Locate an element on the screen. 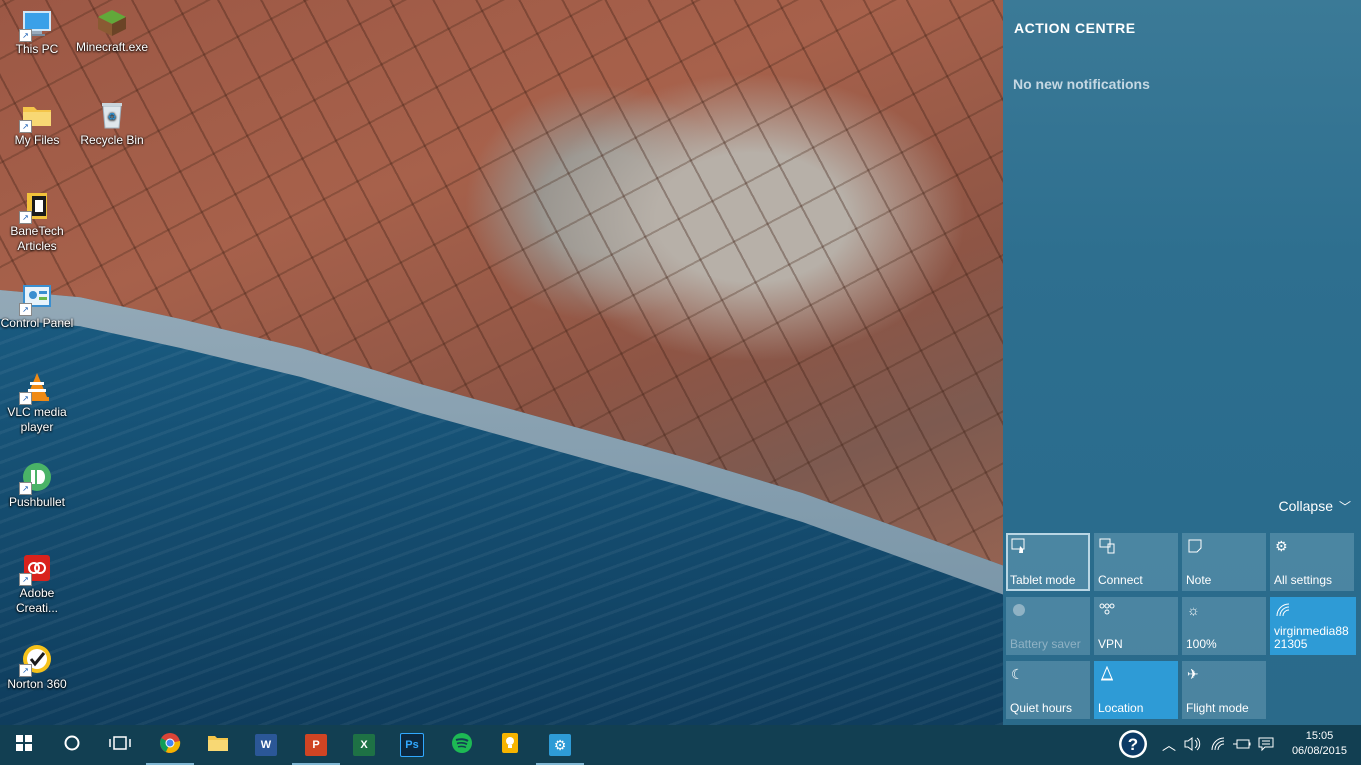  recycle-bin-icon: ♻ is located at coordinates (112, 115).